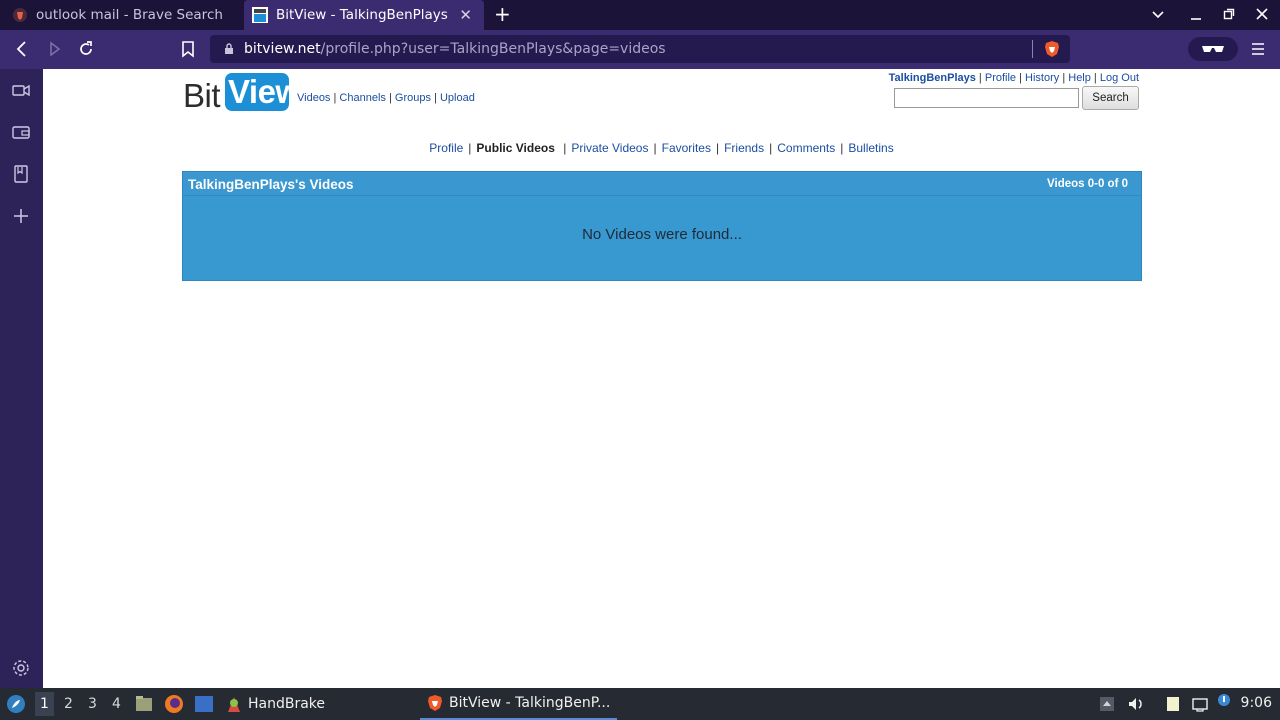 The width and height of the screenshot is (1280, 720). I want to click on close-window-icon, so click(1262, 14).